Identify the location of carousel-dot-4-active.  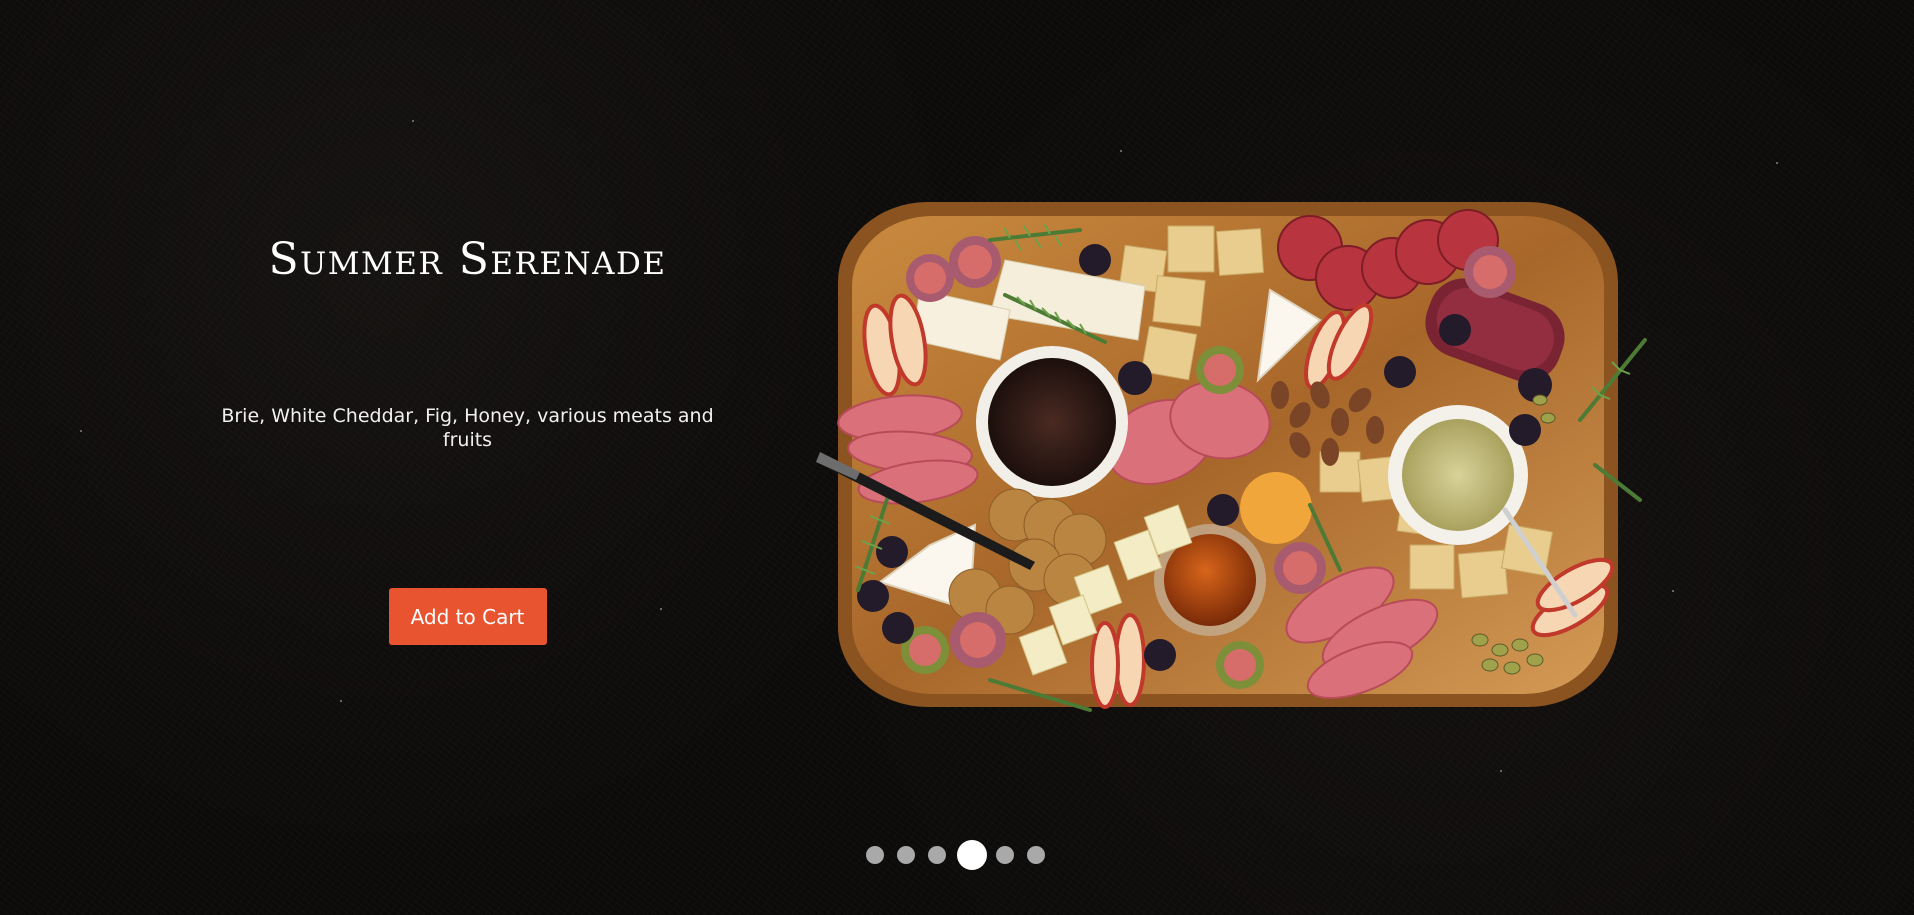
(972, 855).